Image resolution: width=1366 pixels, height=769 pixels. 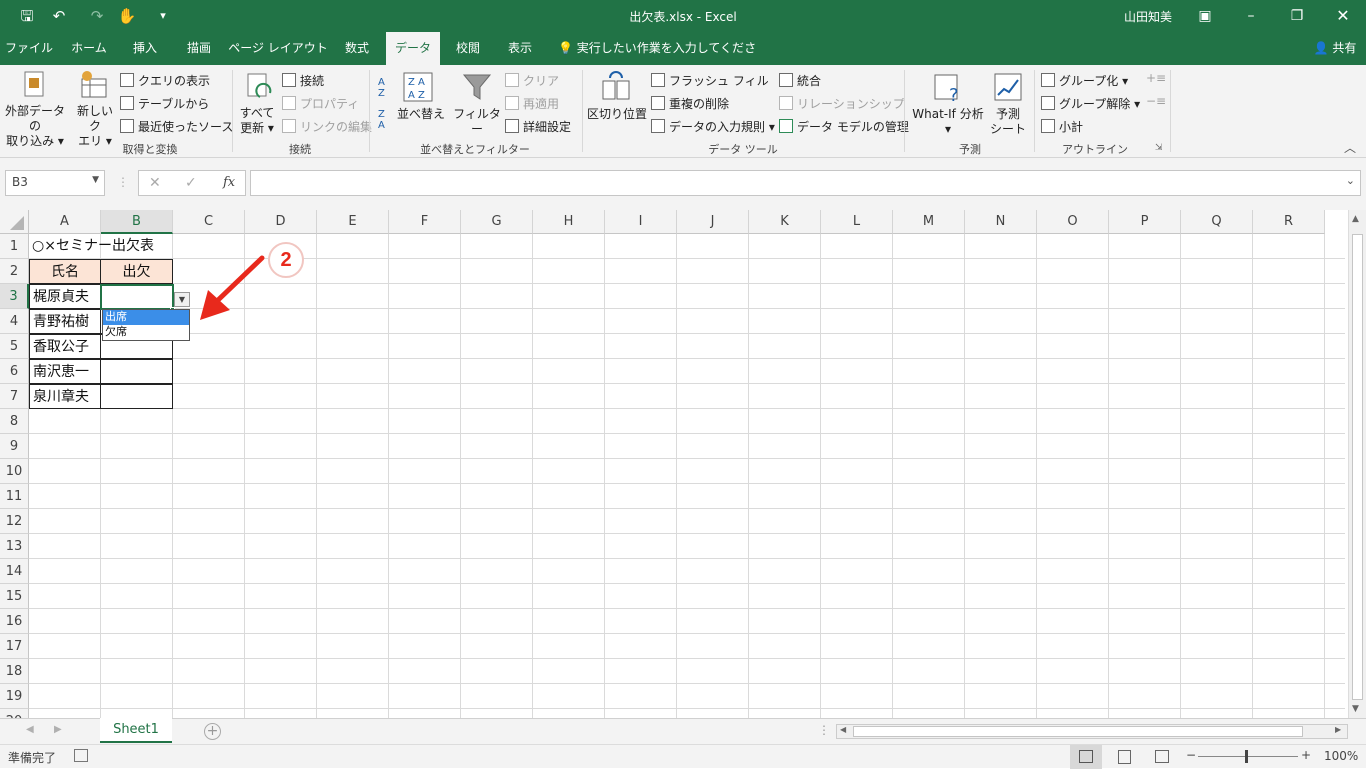 I want to click on column-header: B, so click(x=137, y=222).